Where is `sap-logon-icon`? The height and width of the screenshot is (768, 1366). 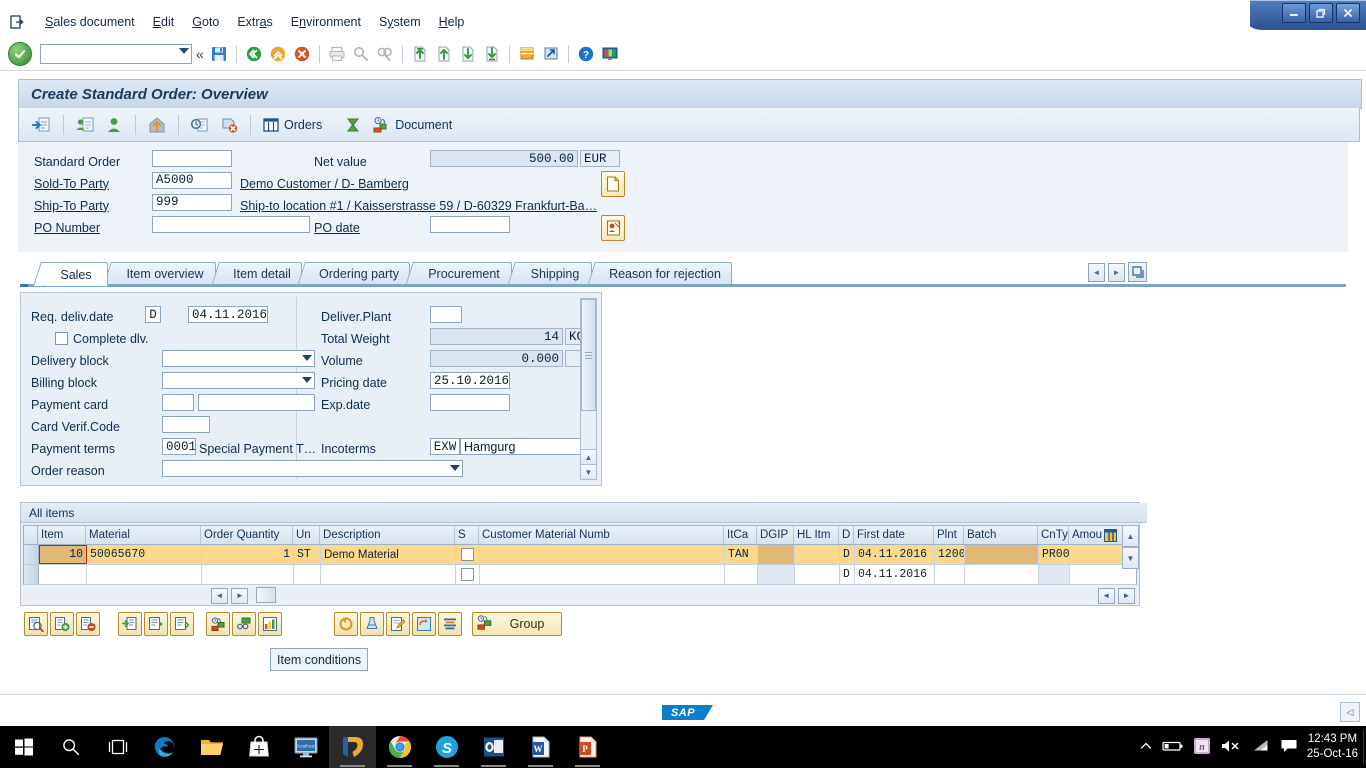
sap-logon-icon is located at coordinates (352, 747).